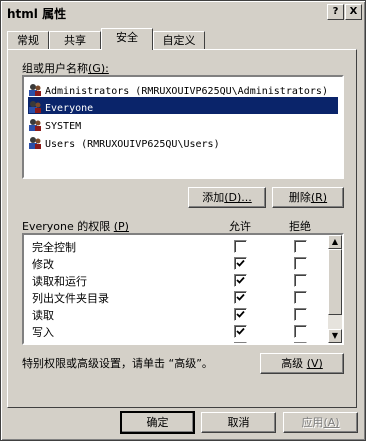 Image resolution: width=366 pixels, height=441 pixels. I want to click on permissions-label-text: Everyone 的权限, so click(66, 226).